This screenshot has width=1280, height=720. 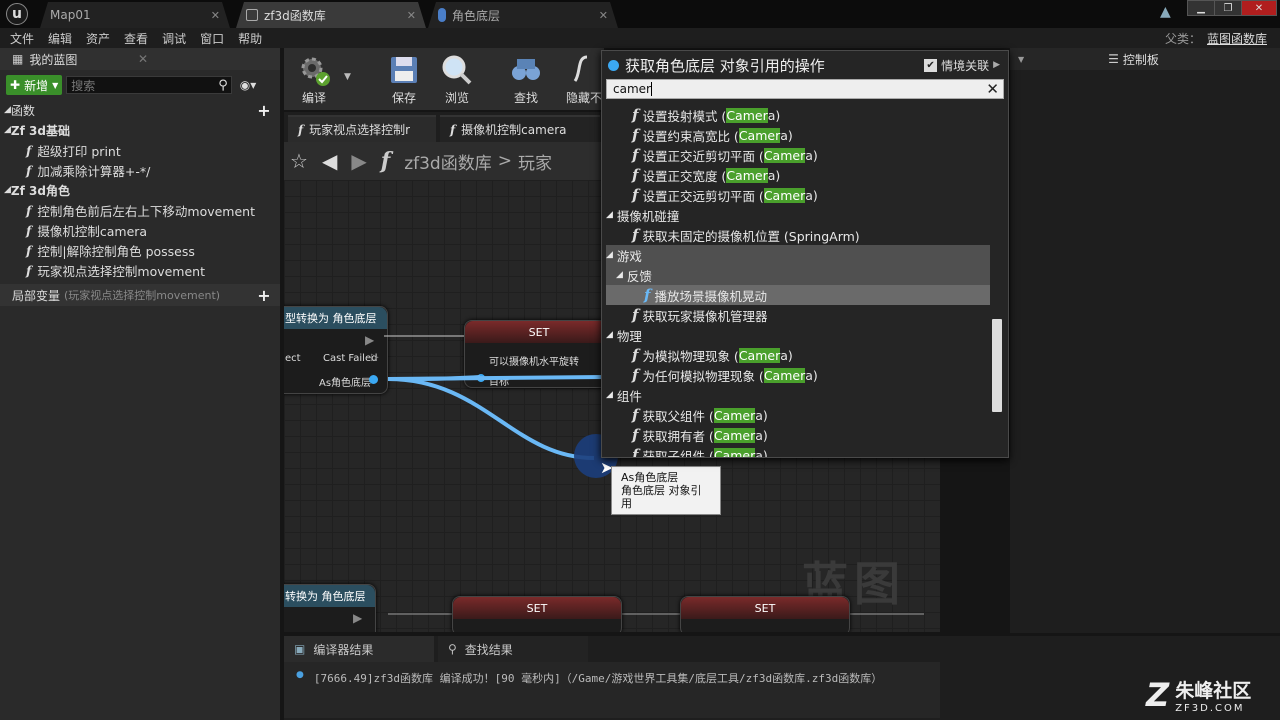 What do you see at coordinates (29, 38) in the screenshot?
I see `menu-file: 文件` at bounding box center [29, 38].